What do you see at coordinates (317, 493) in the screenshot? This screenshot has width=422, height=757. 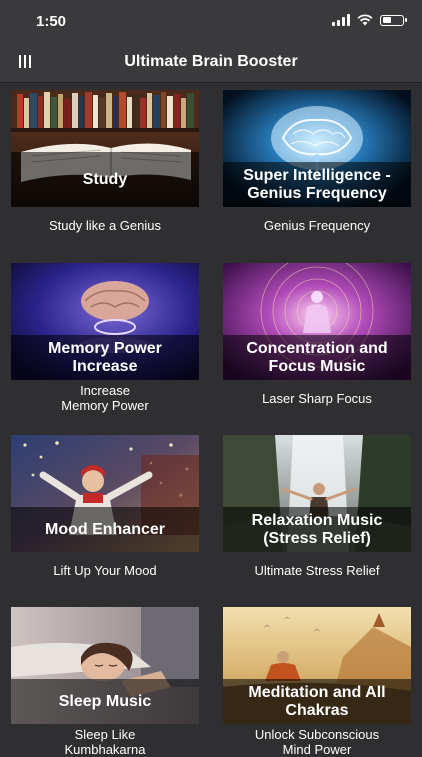 I see `relaxation-card: Relaxation Music (Stress Relief)` at bounding box center [317, 493].